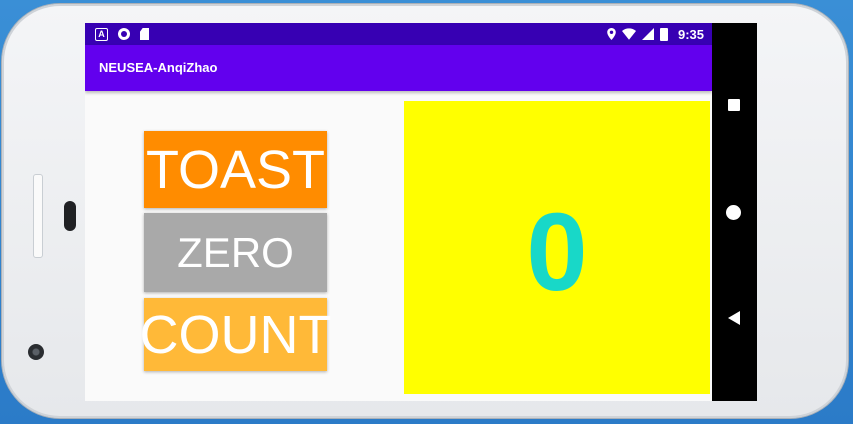 Image resolution: width=853 pixels, height=424 pixels. I want to click on recents-icon, so click(734, 105).